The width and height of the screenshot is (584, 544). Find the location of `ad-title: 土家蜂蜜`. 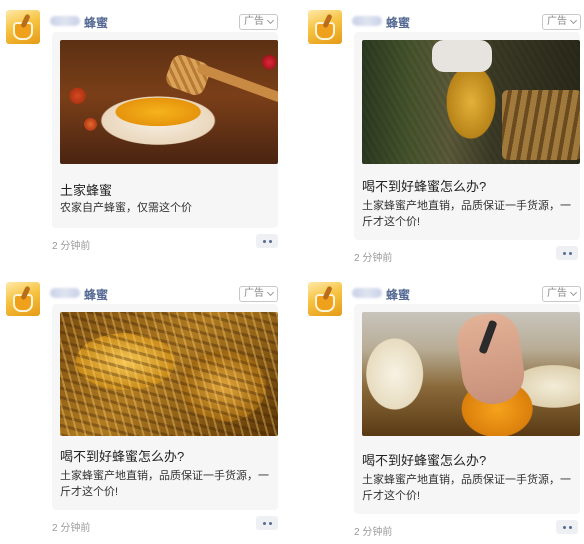

ad-title: 土家蜂蜜 is located at coordinates (86, 190).